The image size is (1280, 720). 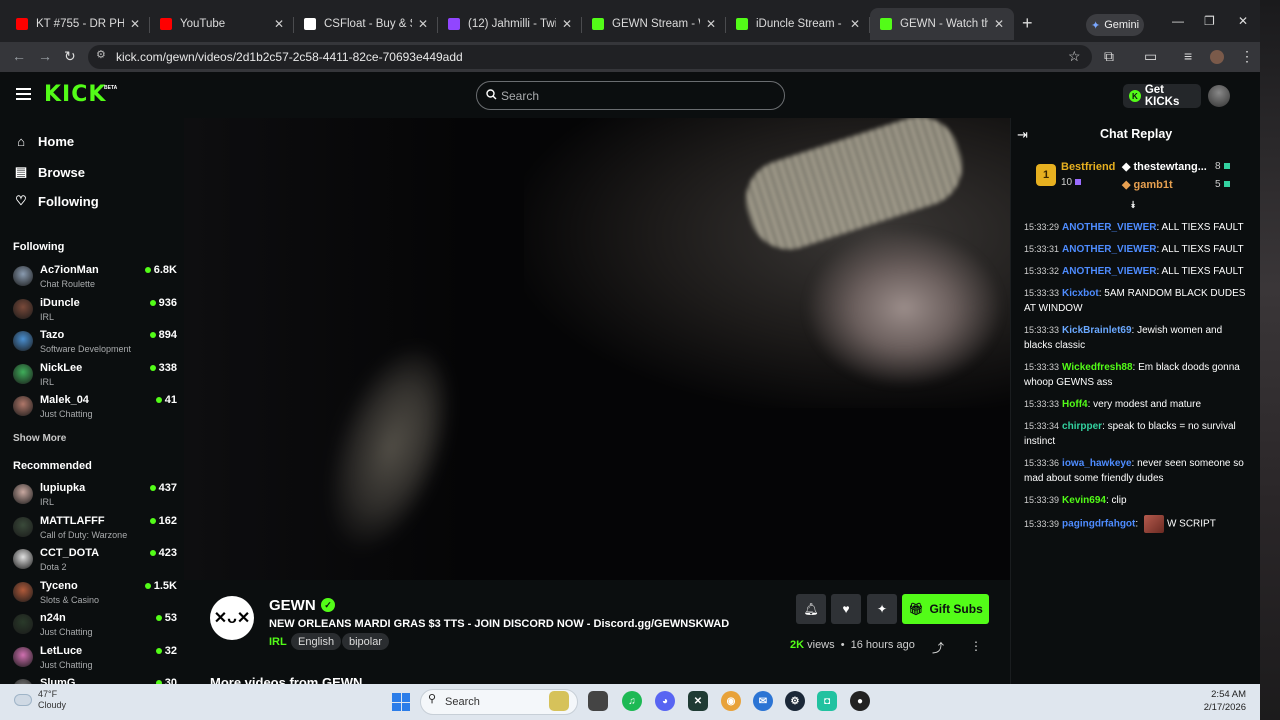 I want to click on sidebar-channel: MATTLAFFF Call of Duty: Warzone 162, so click(x=95, y=530).